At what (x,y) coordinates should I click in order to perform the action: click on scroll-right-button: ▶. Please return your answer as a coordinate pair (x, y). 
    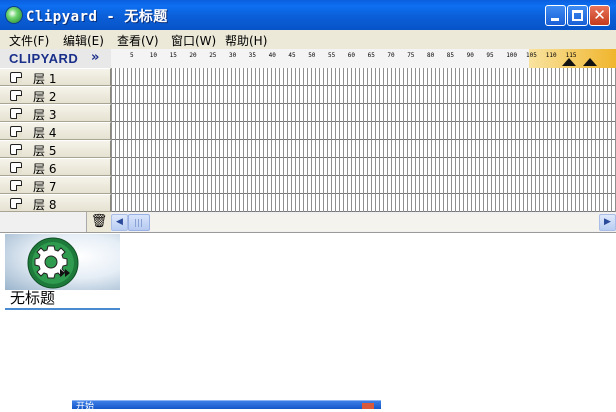
    Looking at the image, I should click on (607, 222).